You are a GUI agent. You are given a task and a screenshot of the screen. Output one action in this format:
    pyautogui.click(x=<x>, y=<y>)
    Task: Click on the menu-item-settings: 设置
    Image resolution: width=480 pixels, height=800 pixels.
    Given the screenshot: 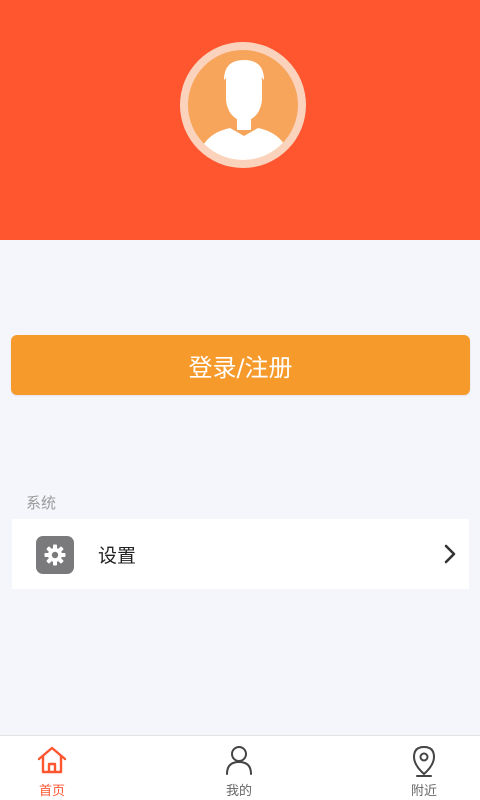 What is the action you would take?
    pyautogui.click(x=240, y=554)
    